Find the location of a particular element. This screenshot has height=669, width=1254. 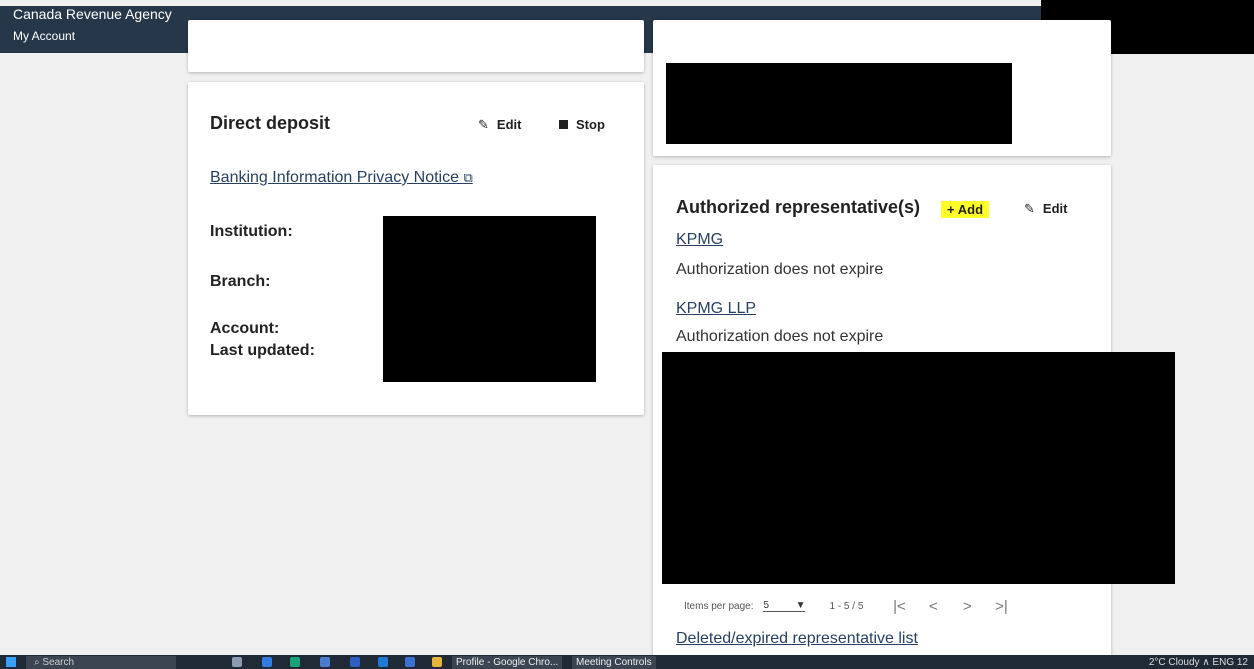

direct-deposit-stop-button: Stop is located at coordinates (582, 124).